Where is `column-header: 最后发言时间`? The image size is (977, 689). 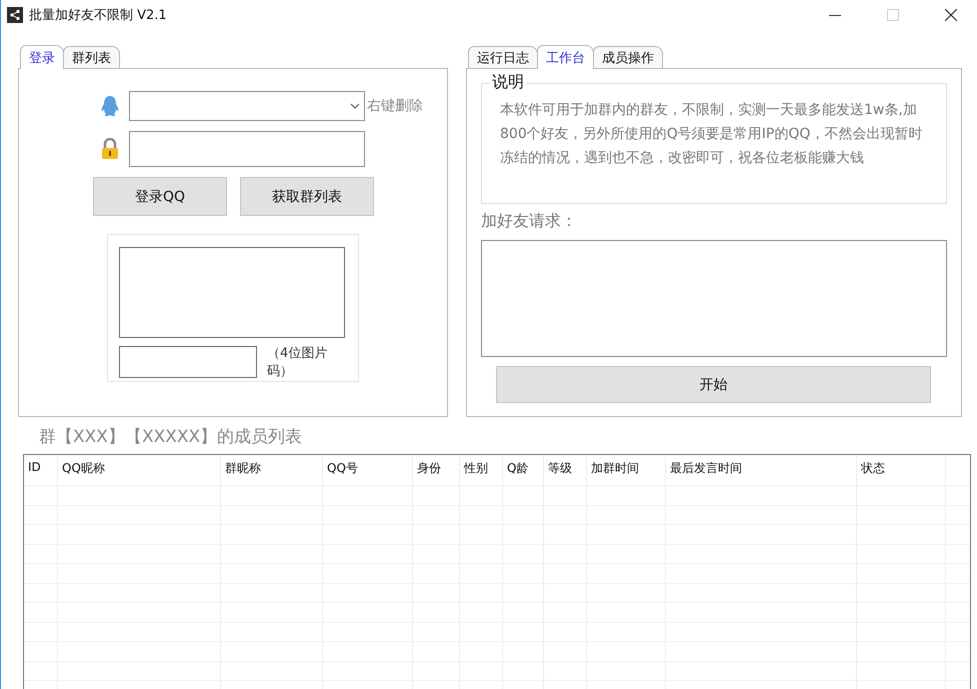
column-header: 最后发言时间 is located at coordinates (761, 470).